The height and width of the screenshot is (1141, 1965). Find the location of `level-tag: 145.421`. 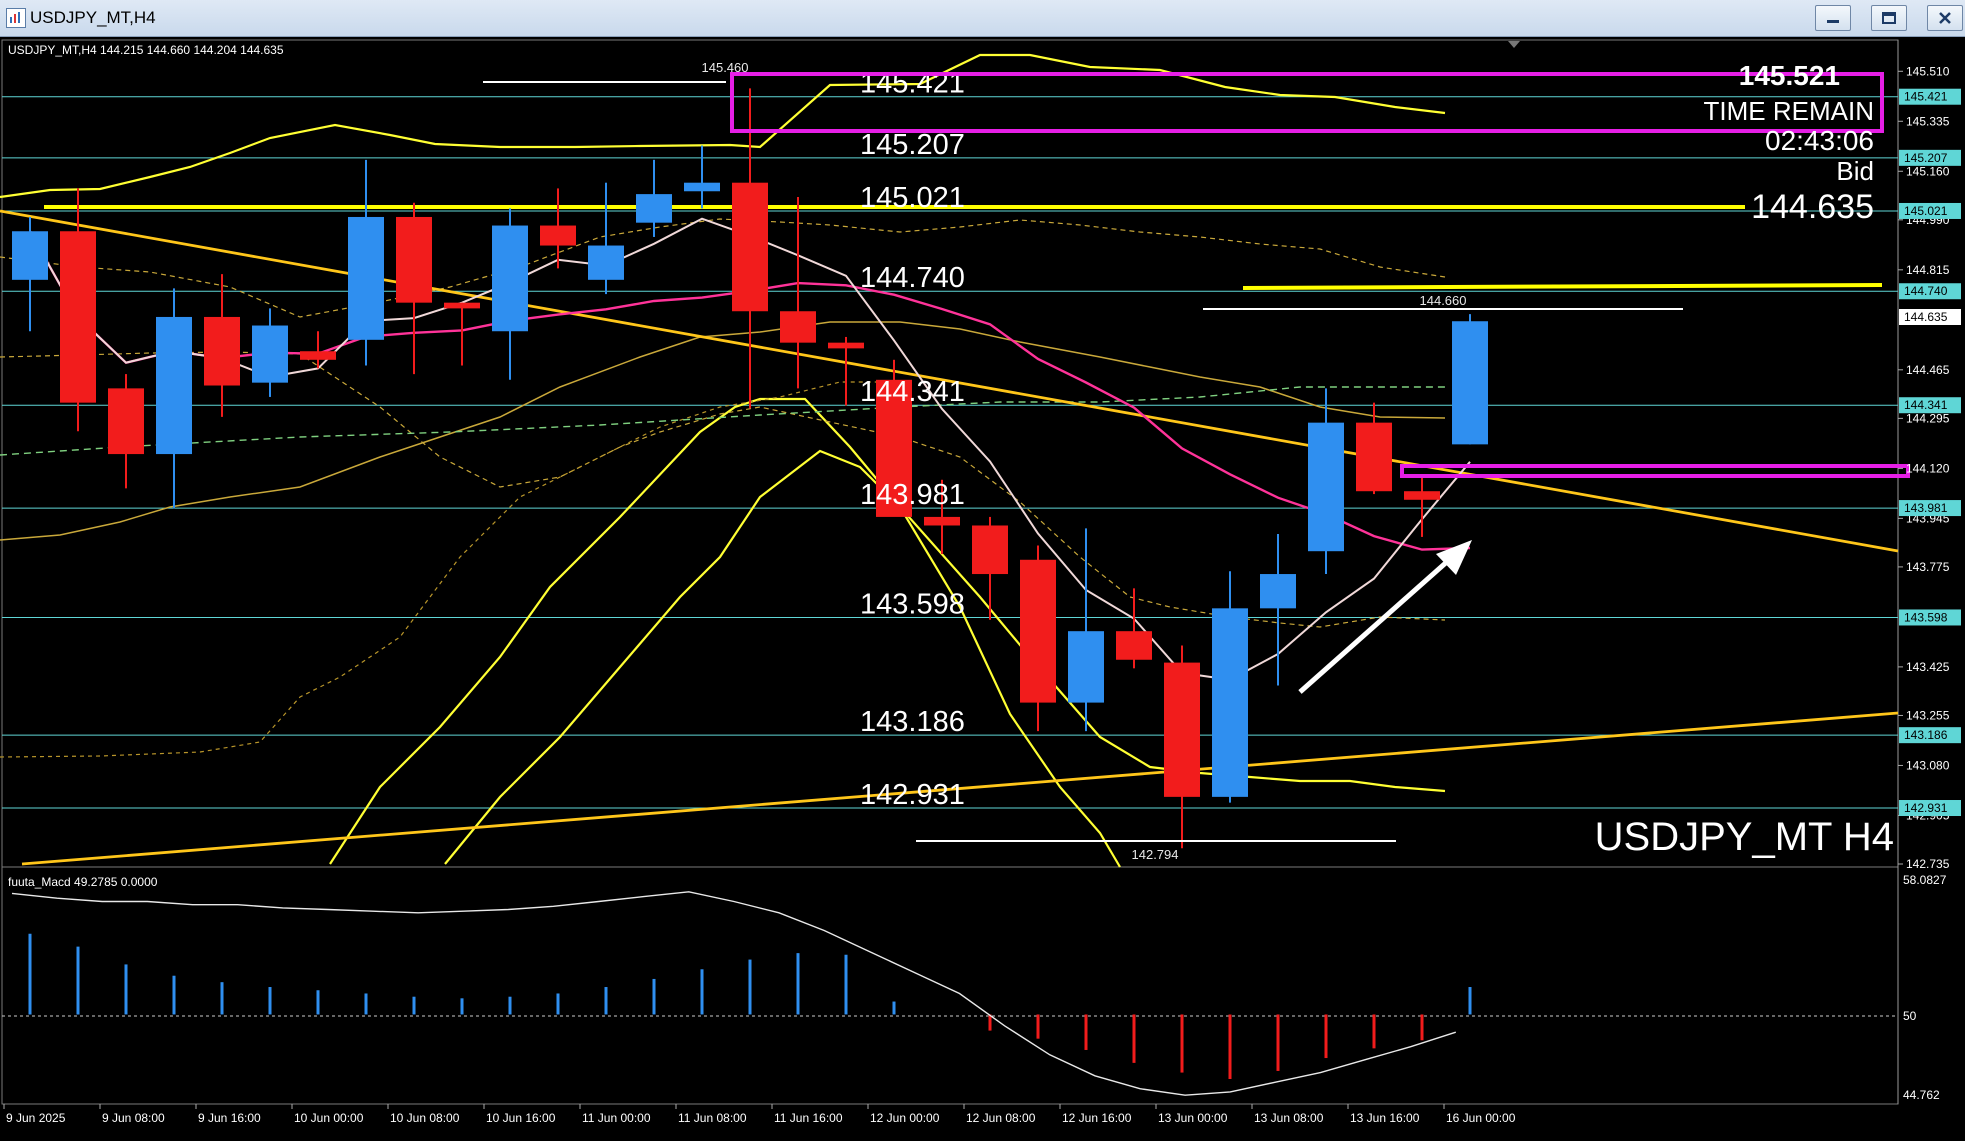

level-tag: 145.421 is located at coordinates (1926, 97).